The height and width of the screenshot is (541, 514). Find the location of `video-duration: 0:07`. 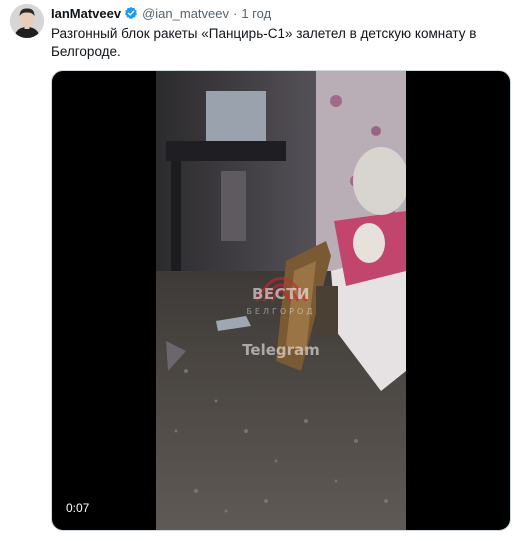

video-duration: 0:07 is located at coordinates (78, 508).